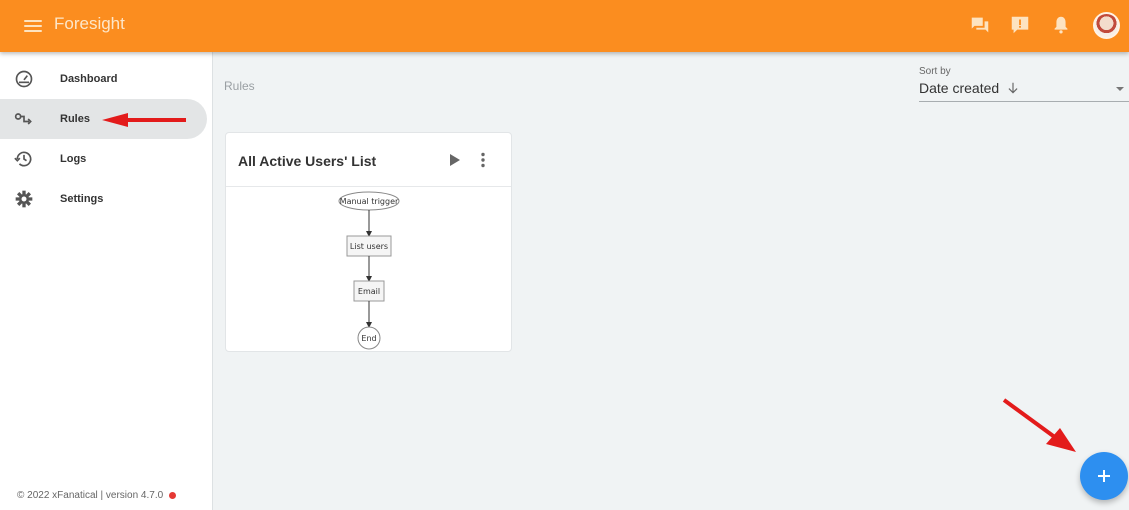 The width and height of the screenshot is (1129, 510). What do you see at coordinates (1106, 25) in the screenshot?
I see `avatar` at bounding box center [1106, 25].